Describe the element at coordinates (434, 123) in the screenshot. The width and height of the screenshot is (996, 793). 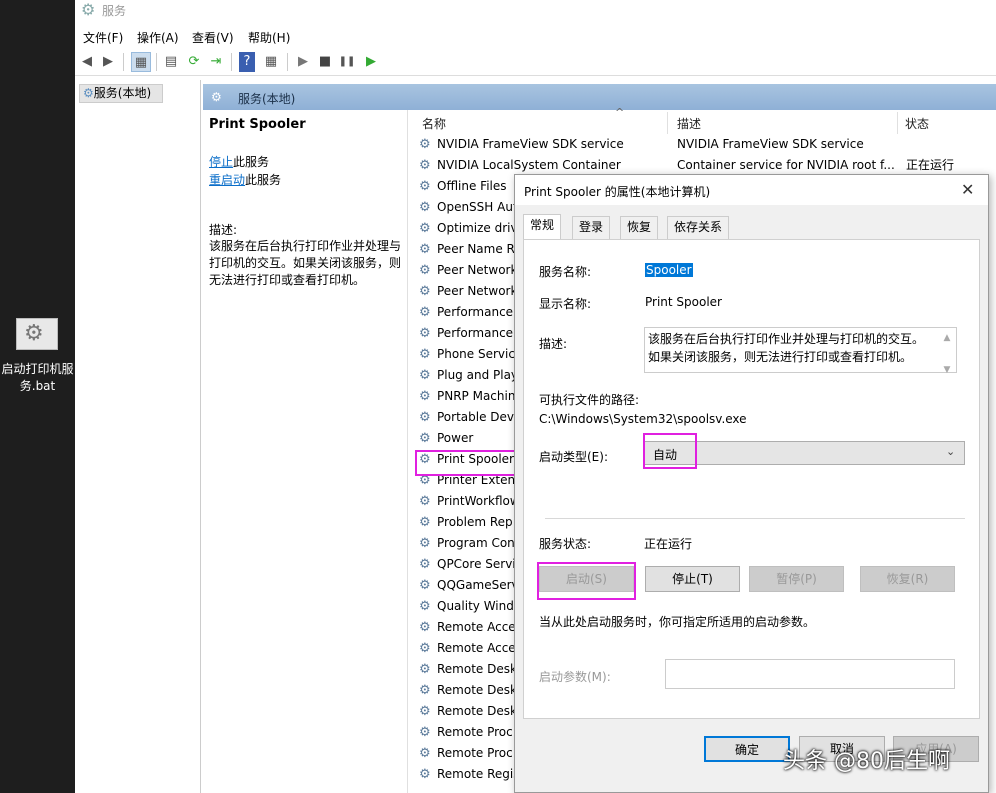
I see `column-header-name: 名称` at that location.